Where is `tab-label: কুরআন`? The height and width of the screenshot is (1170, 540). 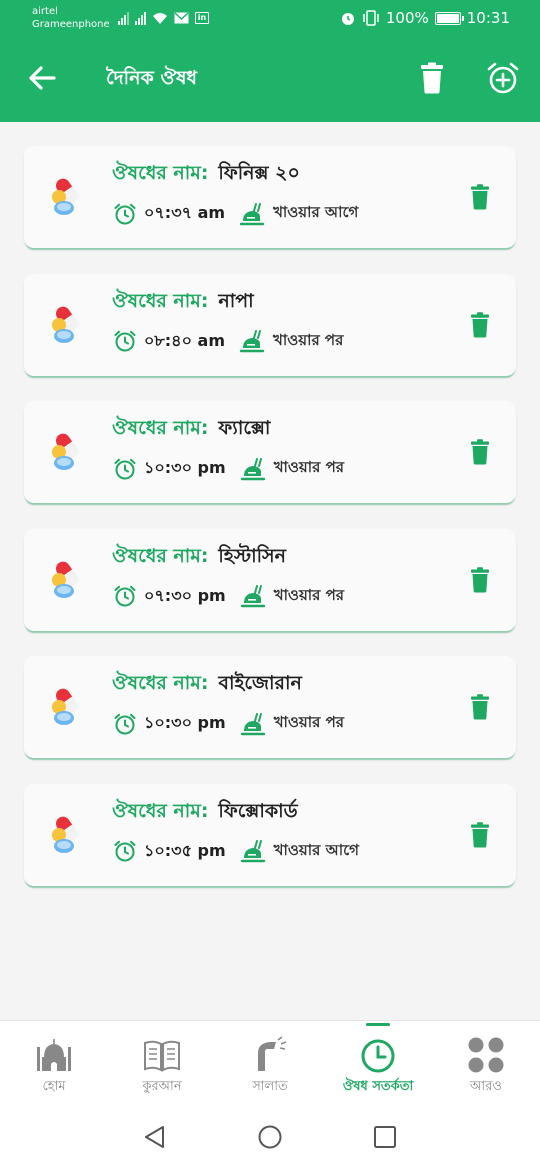 tab-label: কুরআন is located at coordinates (162, 1086).